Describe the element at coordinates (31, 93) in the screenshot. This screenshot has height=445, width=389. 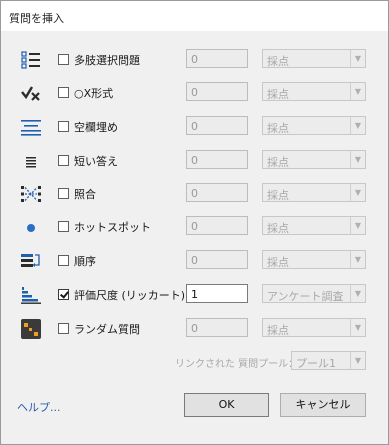
I see `true-false-icon` at that location.